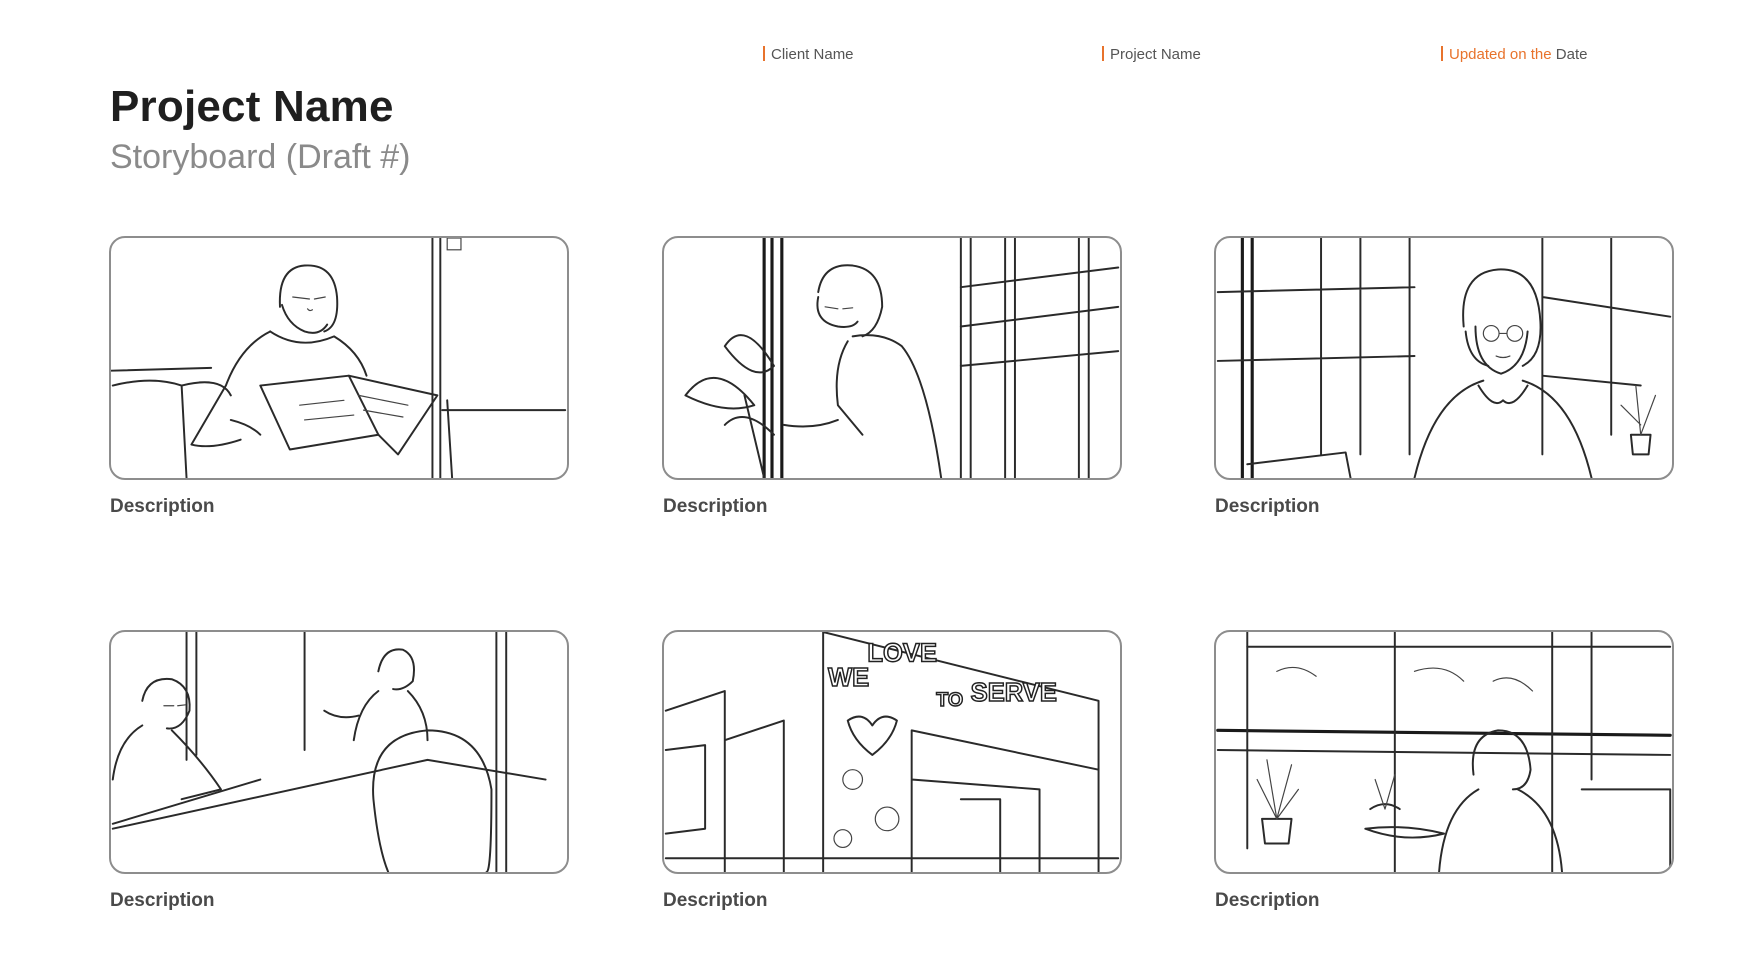 The height and width of the screenshot is (966, 1753). Describe the element at coordinates (949, 700) in the screenshot. I see `mural-text-to: TO` at that location.